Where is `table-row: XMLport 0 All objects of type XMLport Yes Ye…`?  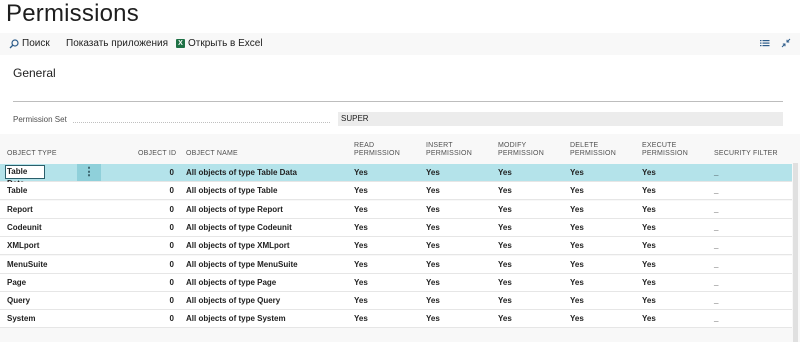
table-row: XMLport 0 All objects of type XMLport Yes Ye… is located at coordinates (396, 246).